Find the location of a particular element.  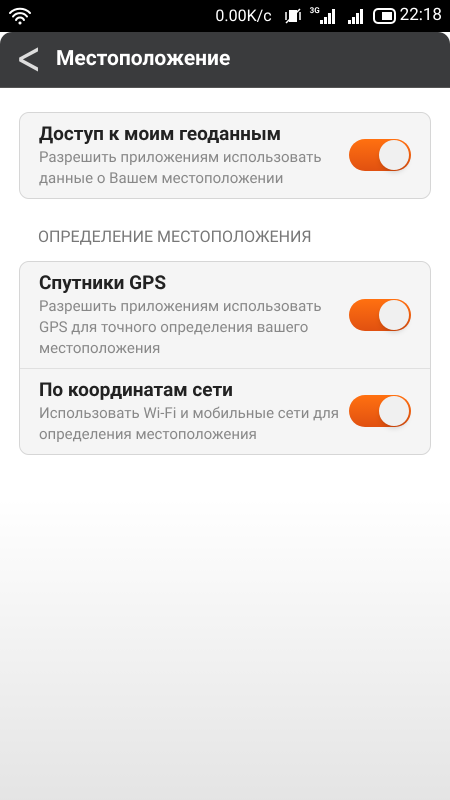

screen-title: Местоположение is located at coordinates (143, 59).